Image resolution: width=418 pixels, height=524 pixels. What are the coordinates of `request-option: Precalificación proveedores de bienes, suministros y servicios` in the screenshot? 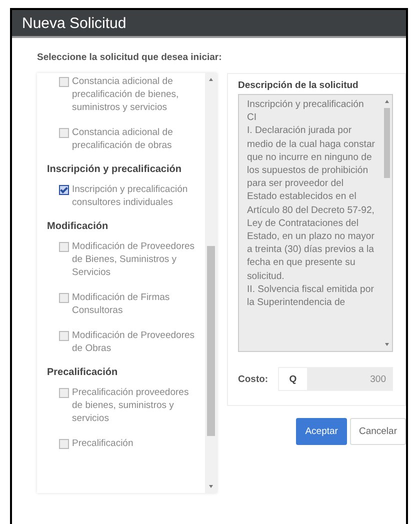 It's located at (130, 405).